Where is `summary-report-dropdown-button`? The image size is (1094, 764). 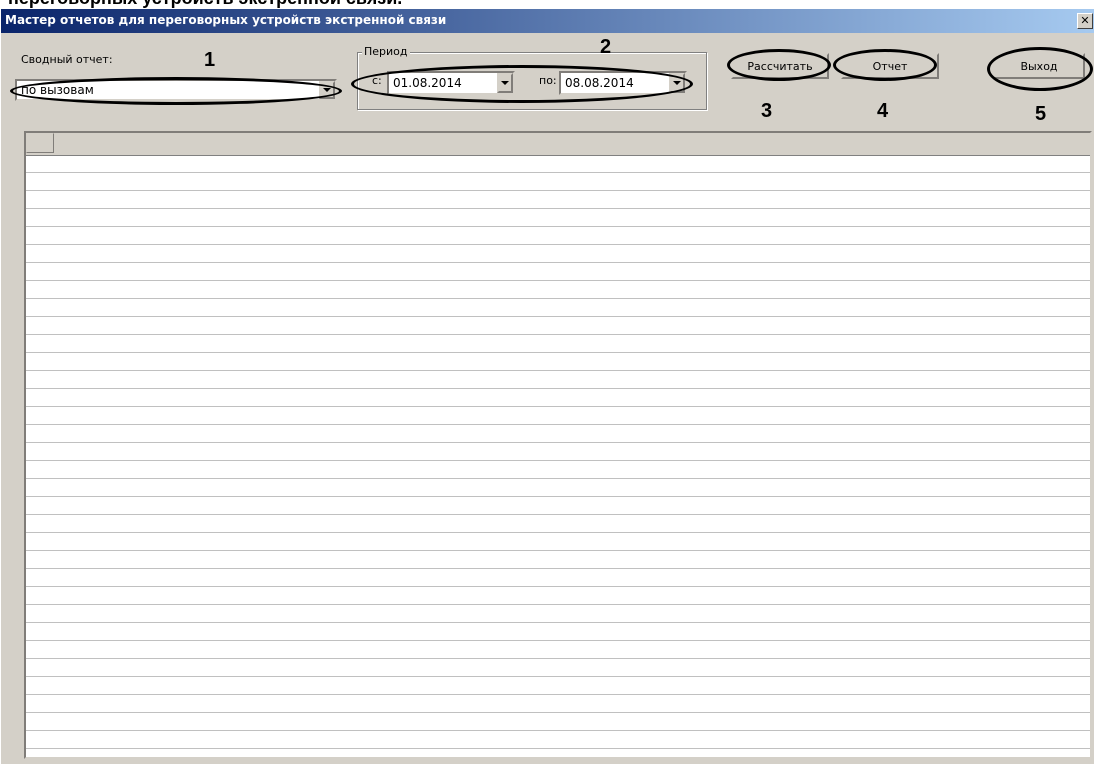 summary-report-dropdown-button is located at coordinates (327, 90).